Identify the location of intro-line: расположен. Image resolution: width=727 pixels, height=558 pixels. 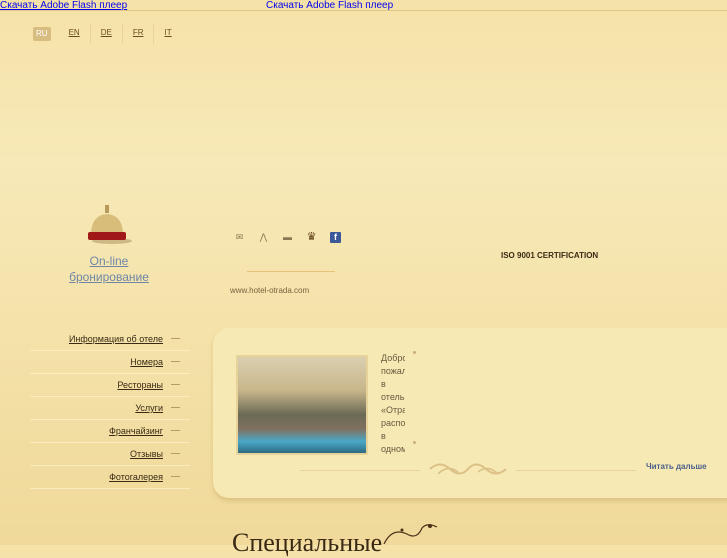
(393, 423).